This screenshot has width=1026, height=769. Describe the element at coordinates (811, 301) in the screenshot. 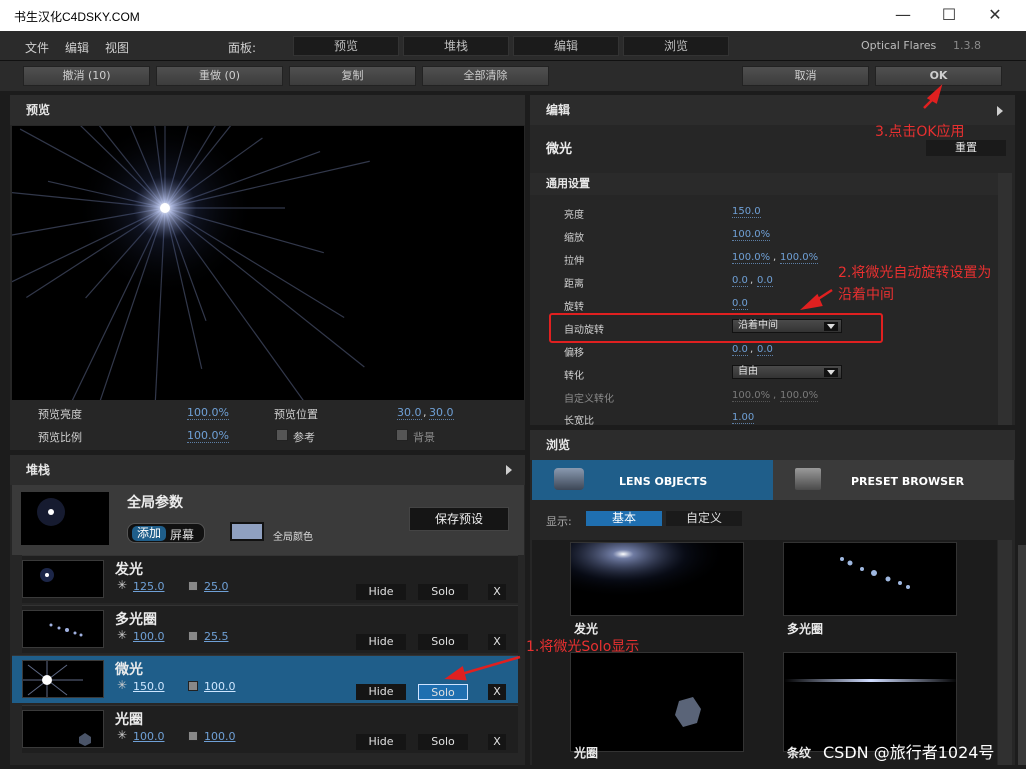

I see `arrow-head-autorotate` at that location.